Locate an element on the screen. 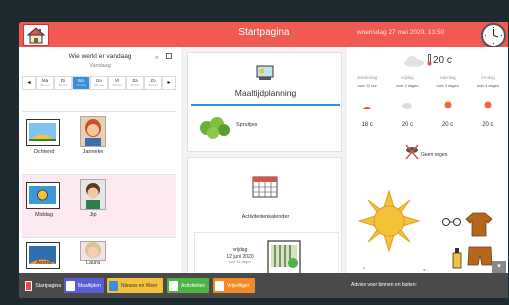 The width and height of the screenshot is (509, 305). shift-slot-afternoon: Middag Jip is located at coordinates (99, 205).